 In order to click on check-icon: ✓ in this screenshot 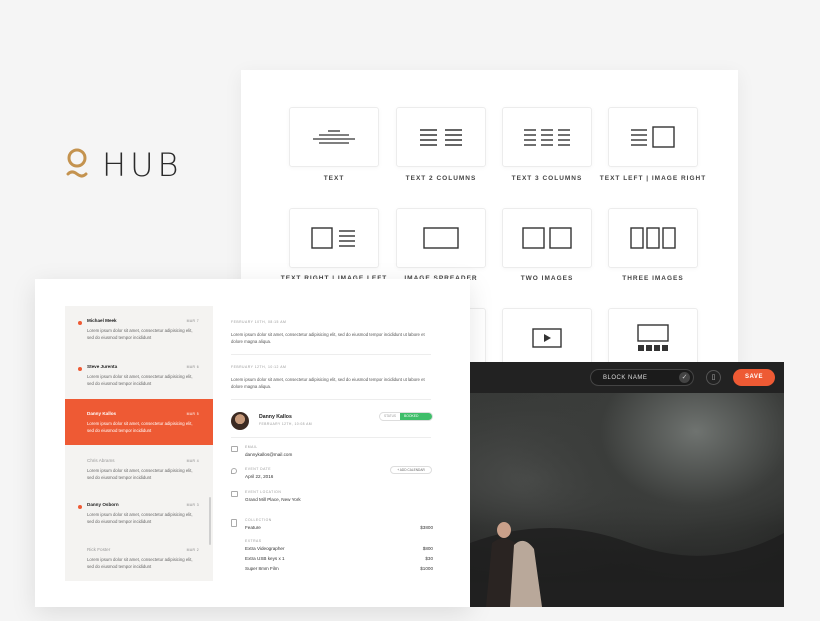, I will do `click(684, 377)`.